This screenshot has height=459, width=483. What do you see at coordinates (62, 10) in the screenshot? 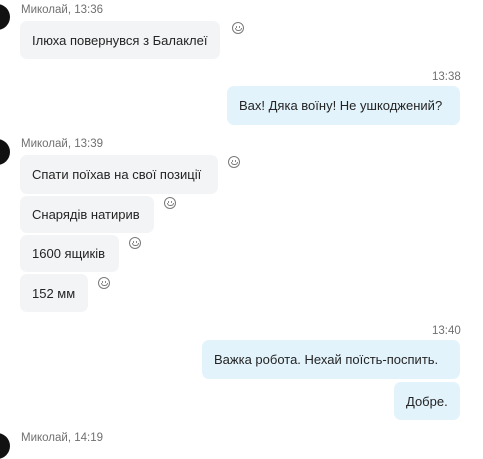
I see `sender-meta: Миколай, 13:36` at bounding box center [62, 10].